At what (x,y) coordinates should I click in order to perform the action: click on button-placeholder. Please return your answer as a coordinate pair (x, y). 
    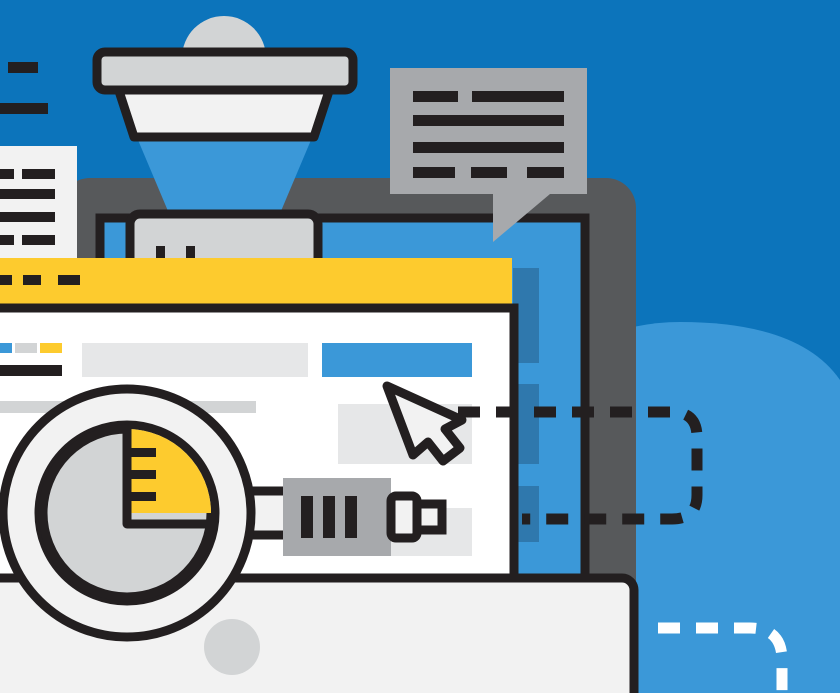
    Looking at the image, I should click on (397, 360).